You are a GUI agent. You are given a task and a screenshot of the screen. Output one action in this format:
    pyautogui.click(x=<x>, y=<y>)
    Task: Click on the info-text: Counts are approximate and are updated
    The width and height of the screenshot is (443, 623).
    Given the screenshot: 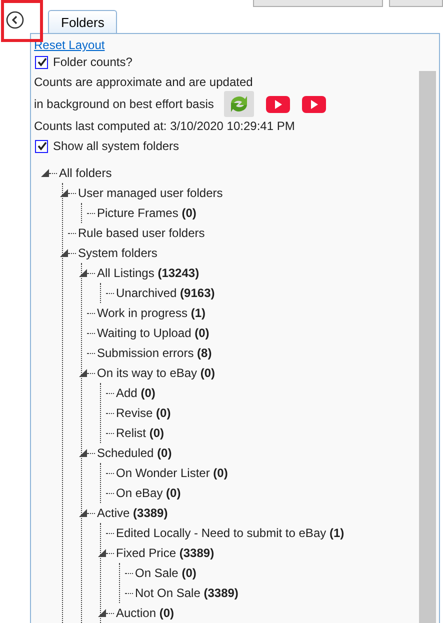 What is the action you would take?
    pyautogui.click(x=144, y=82)
    